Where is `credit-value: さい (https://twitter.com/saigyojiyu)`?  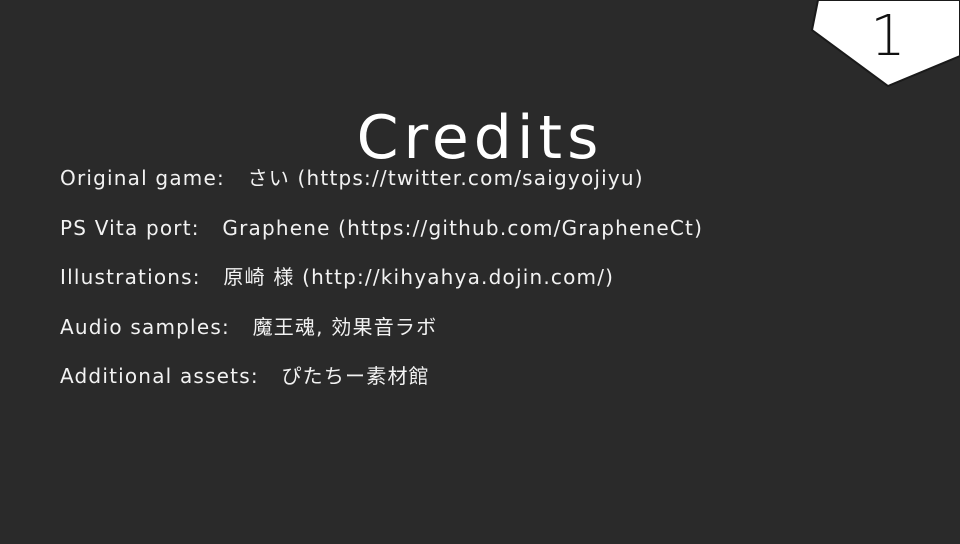 credit-value: さい (https://twitter.com/saigyojiyu) is located at coordinates (445, 178).